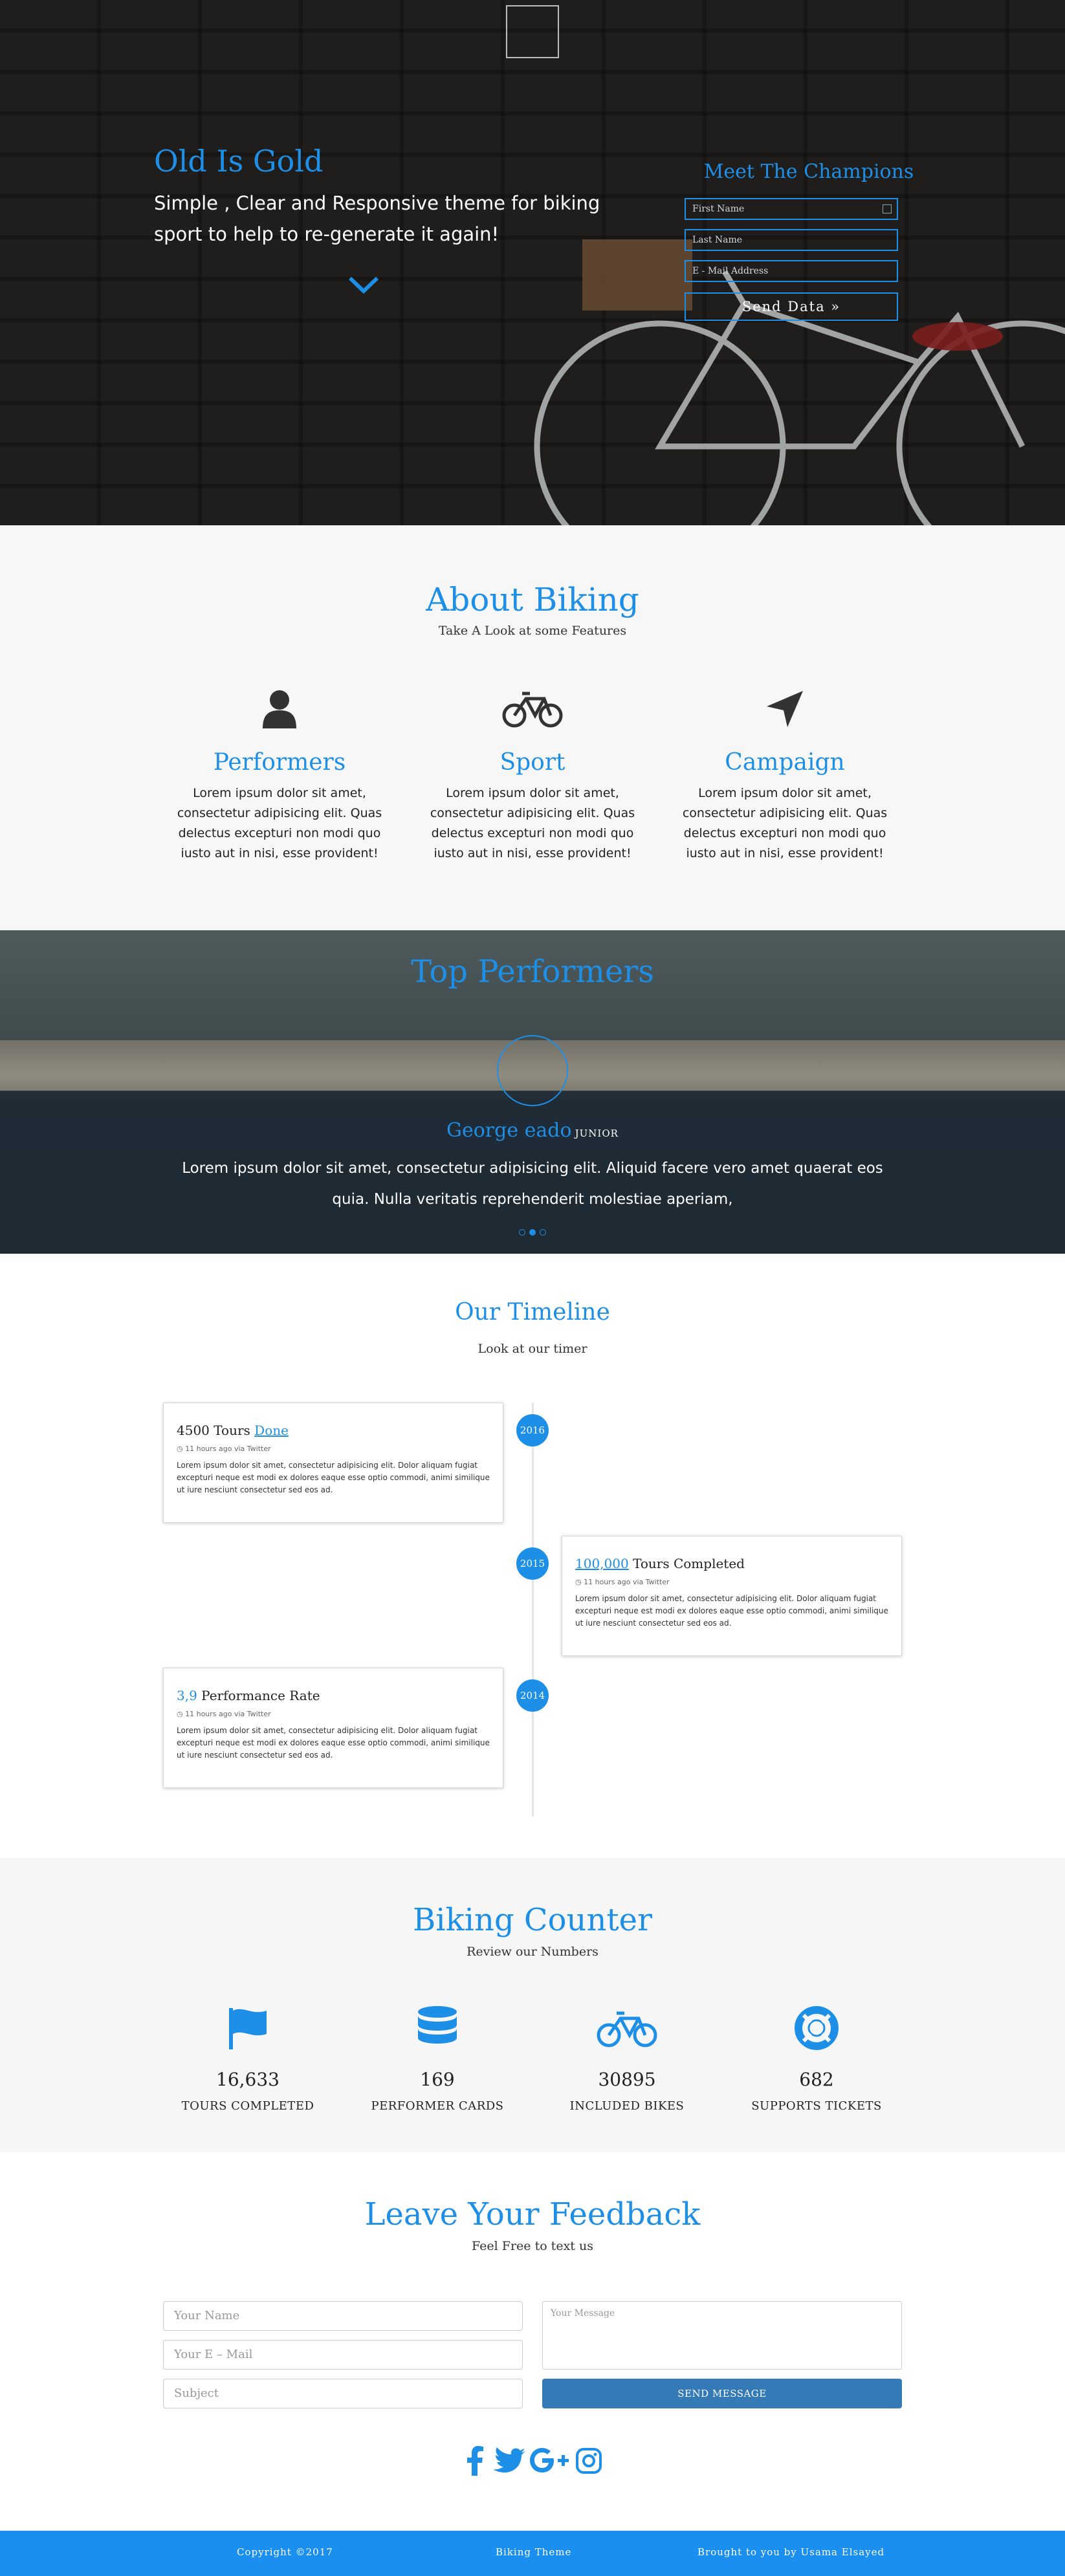 The height and width of the screenshot is (2576, 1065). Describe the element at coordinates (532, 710) in the screenshot. I see `bicycle-icon` at that location.